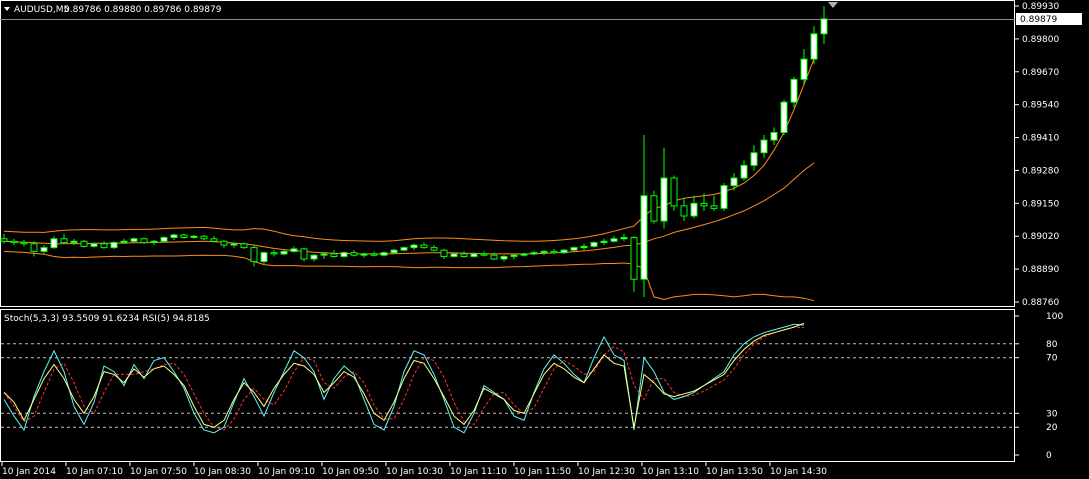 The width and height of the screenshot is (1089, 479). Describe the element at coordinates (1054, 317) in the screenshot. I see `level-label: 100` at that location.